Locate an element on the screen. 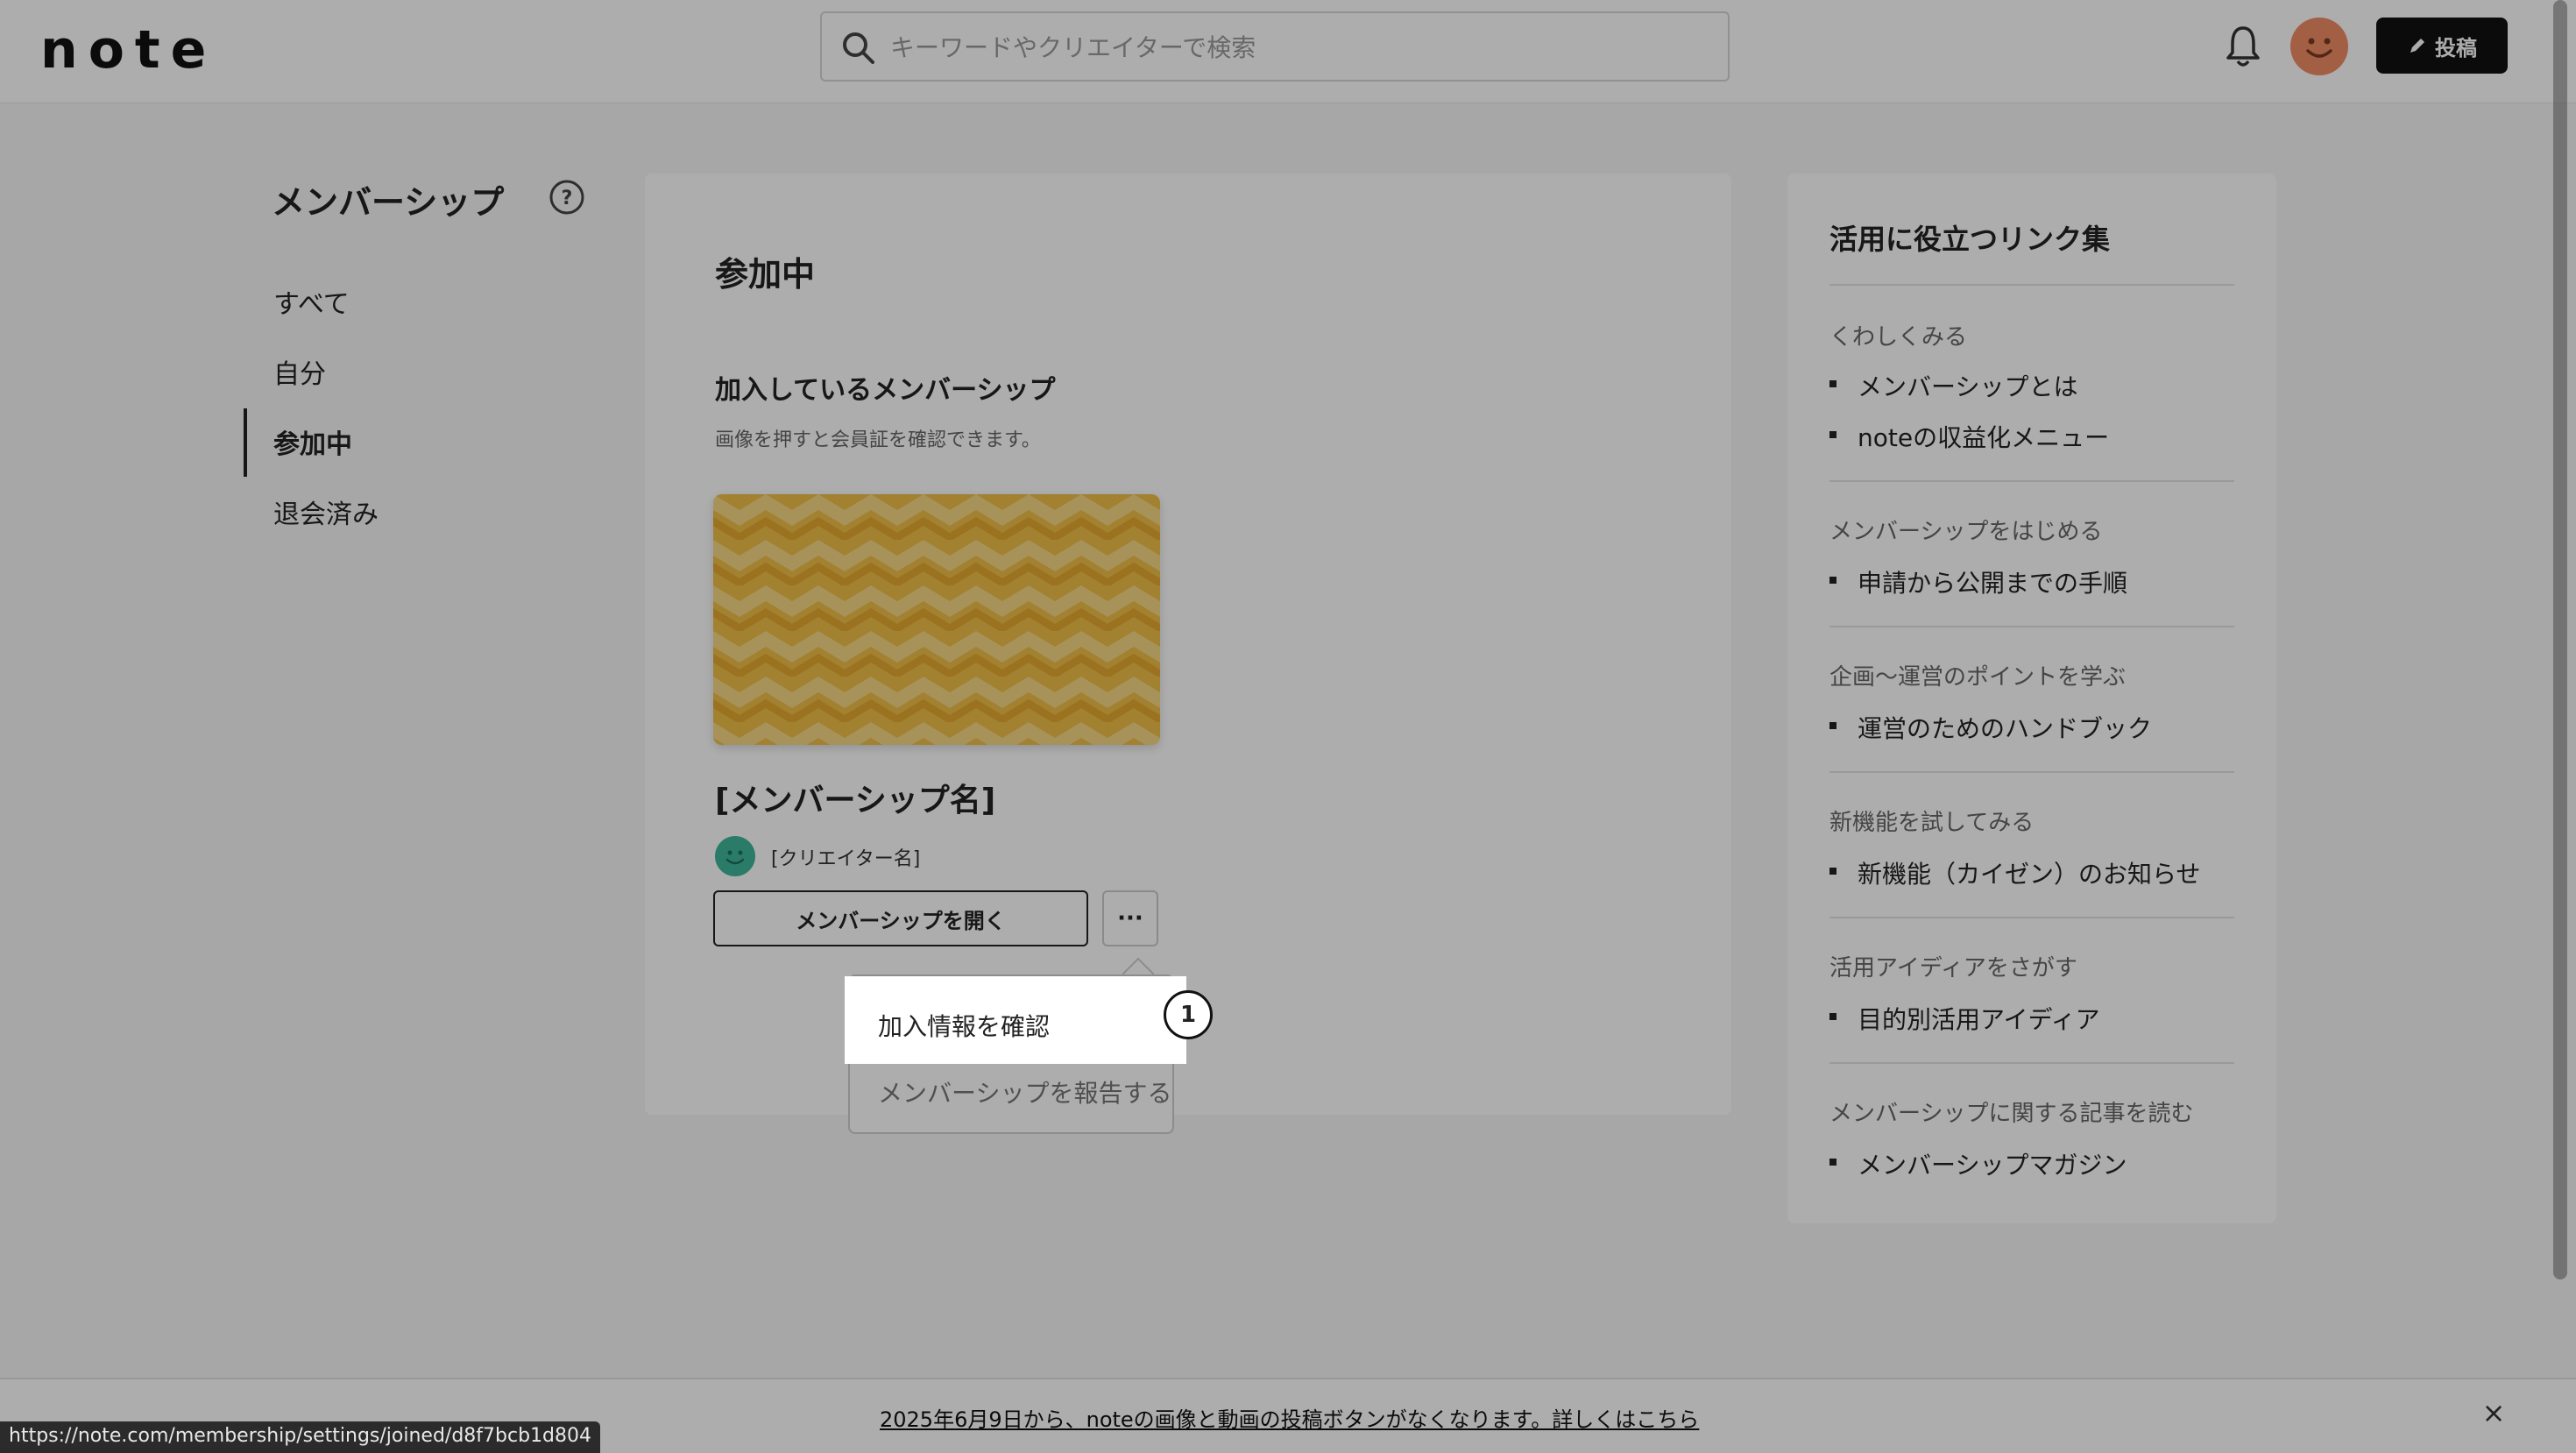  sidebar-active-indicator is located at coordinates (245, 442).